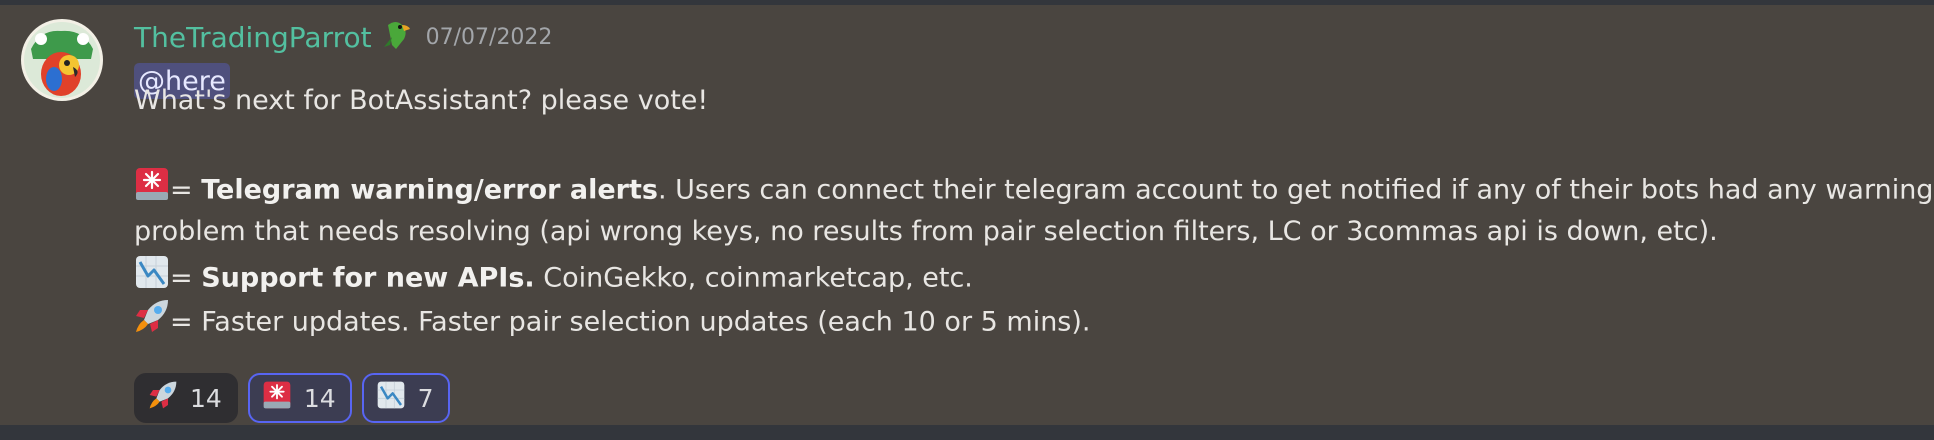 This screenshot has height=440, width=1934. Describe the element at coordinates (489, 37) in the screenshot. I see `timestamp: 07/07/2022` at that location.